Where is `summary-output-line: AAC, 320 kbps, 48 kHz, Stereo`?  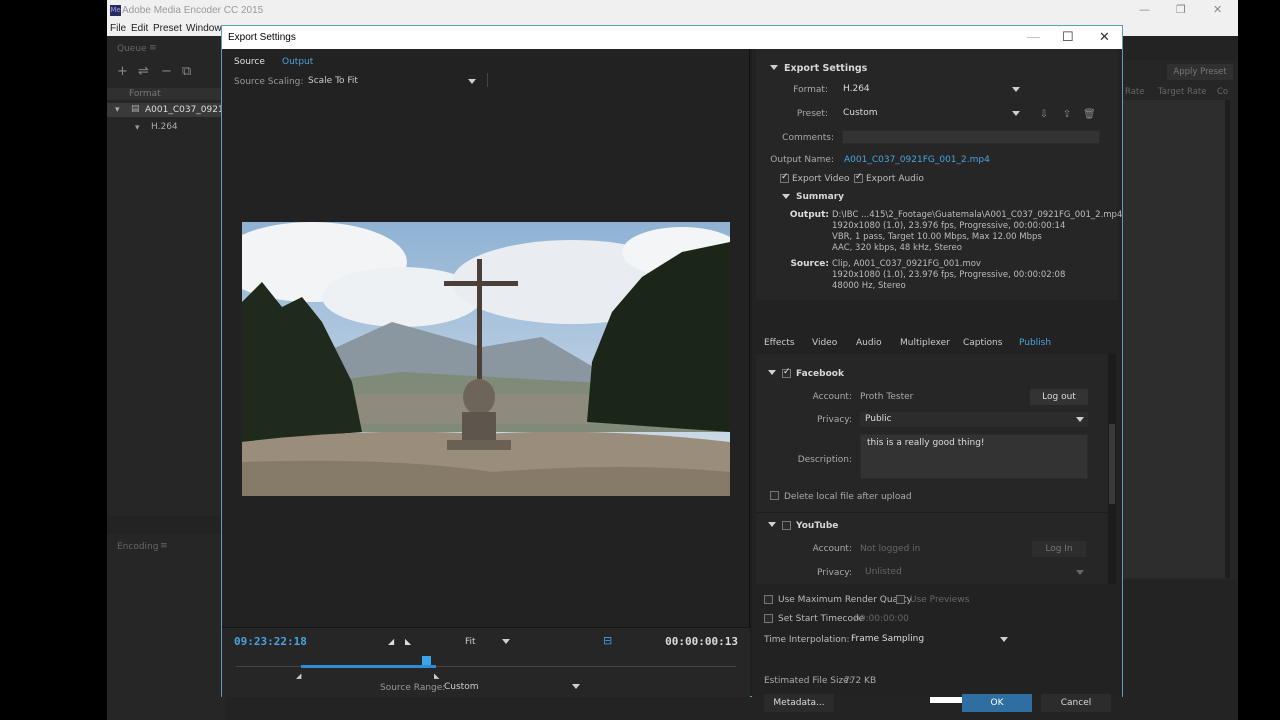 summary-output-line: AAC, 320 kbps, 48 kHz, Stereo is located at coordinates (897, 248).